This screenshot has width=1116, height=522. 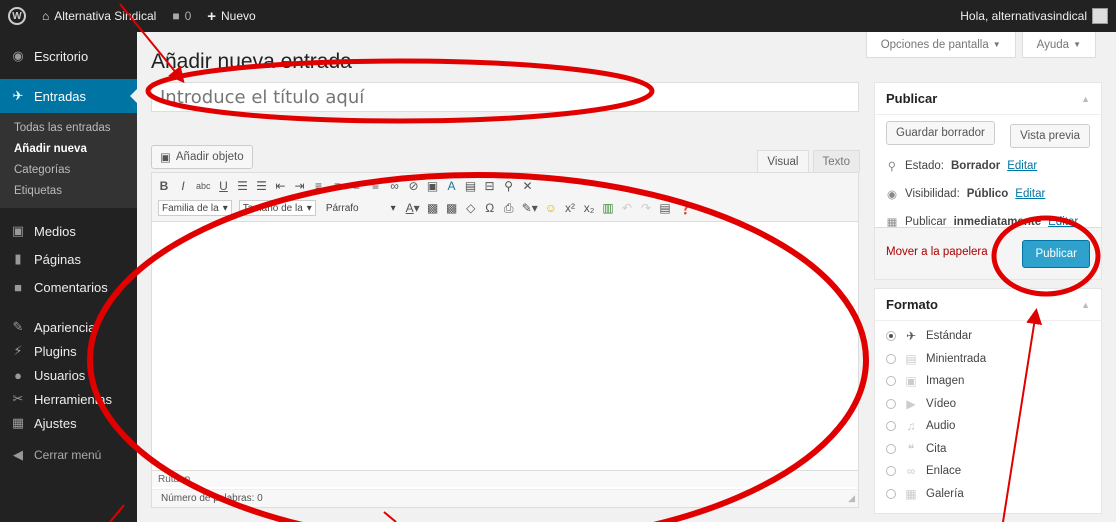 What do you see at coordinates (165, 158) in the screenshot?
I see `media-icon: ▣` at bounding box center [165, 158].